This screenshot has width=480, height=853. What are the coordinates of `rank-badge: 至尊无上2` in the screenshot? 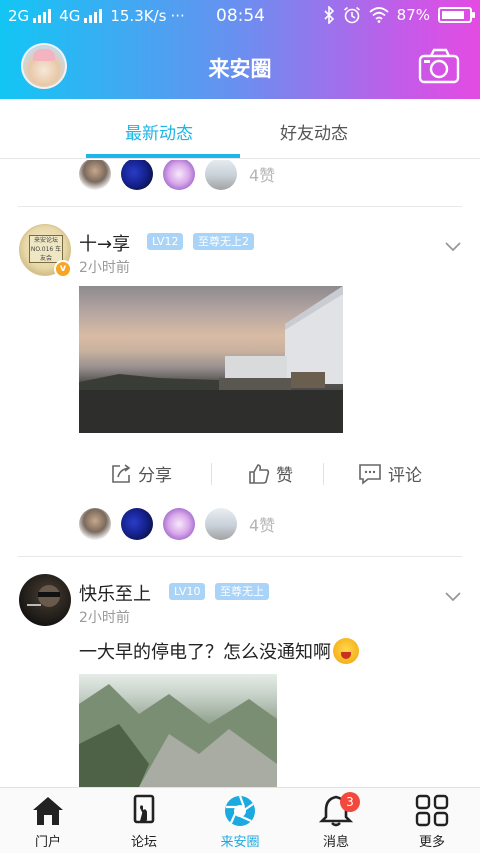 It's located at (223, 241).